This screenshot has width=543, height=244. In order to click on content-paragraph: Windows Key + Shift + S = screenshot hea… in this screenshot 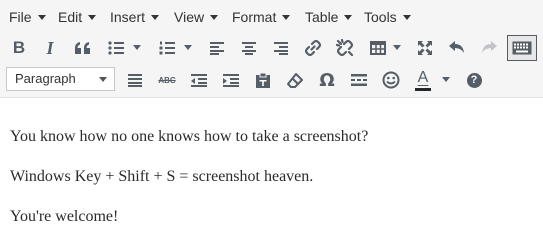, I will do `click(161, 177)`.